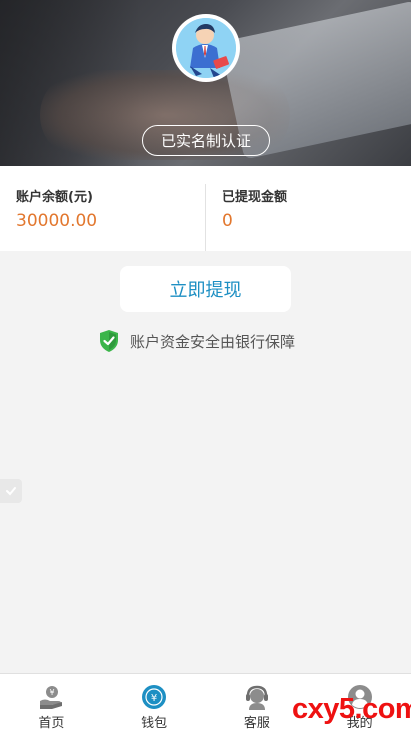 This screenshot has width=411, height=731. Describe the element at coordinates (256, 723) in the screenshot. I see `tab-support-label: 客服` at that location.